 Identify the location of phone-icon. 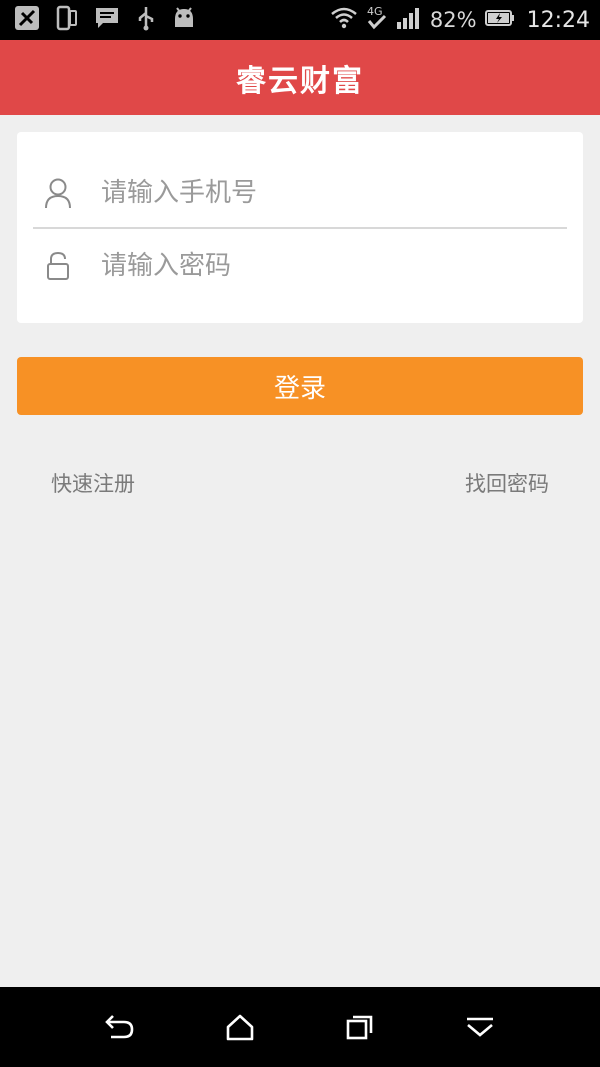
(67, 20).